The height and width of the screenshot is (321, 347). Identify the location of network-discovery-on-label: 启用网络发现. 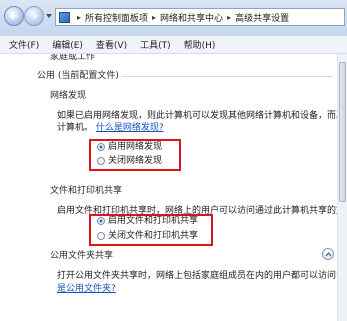
(135, 147).